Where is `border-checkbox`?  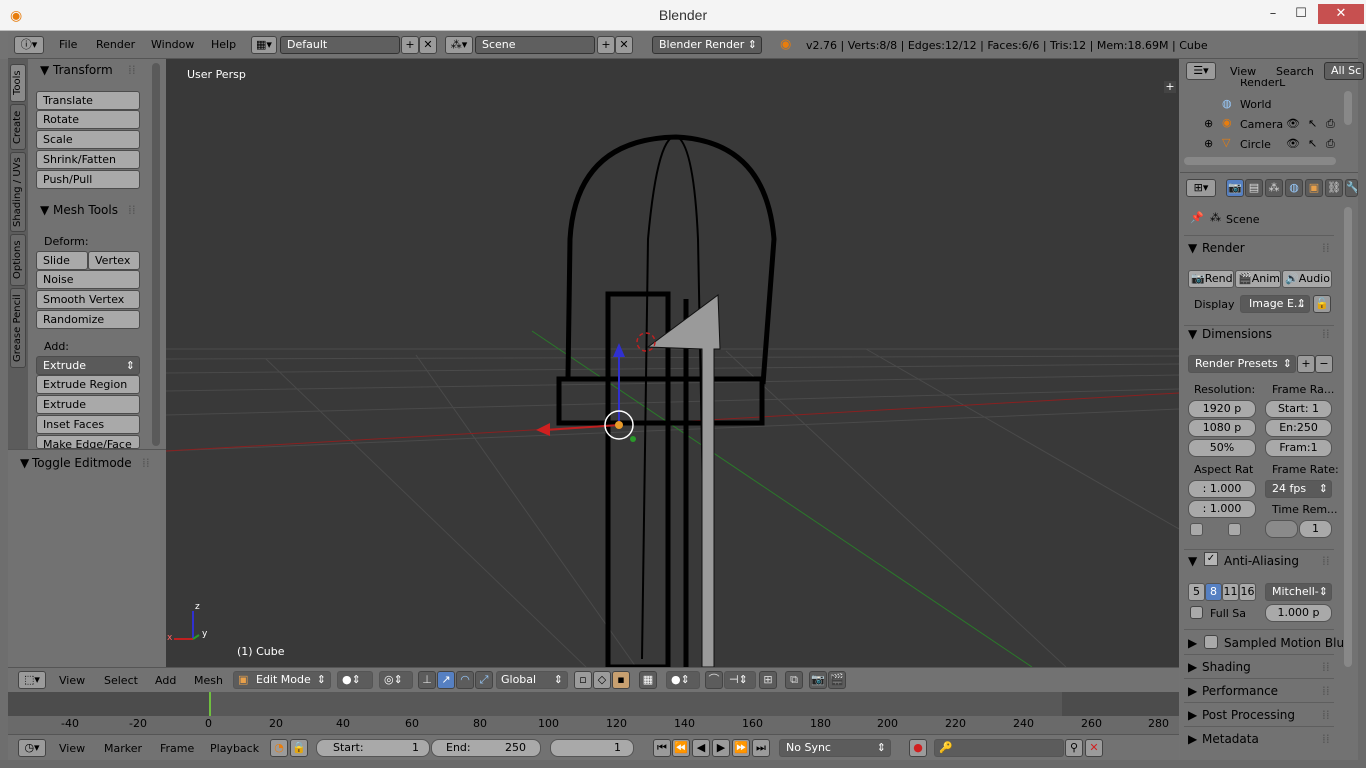 border-checkbox is located at coordinates (1196, 529).